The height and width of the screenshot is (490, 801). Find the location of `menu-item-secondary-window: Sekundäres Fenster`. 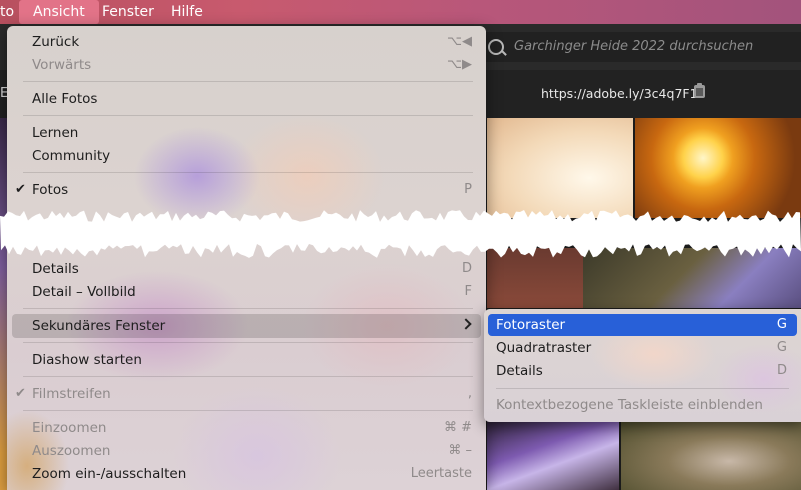

menu-item-secondary-window: Sekundäres Fenster is located at coordinates (98, 326).